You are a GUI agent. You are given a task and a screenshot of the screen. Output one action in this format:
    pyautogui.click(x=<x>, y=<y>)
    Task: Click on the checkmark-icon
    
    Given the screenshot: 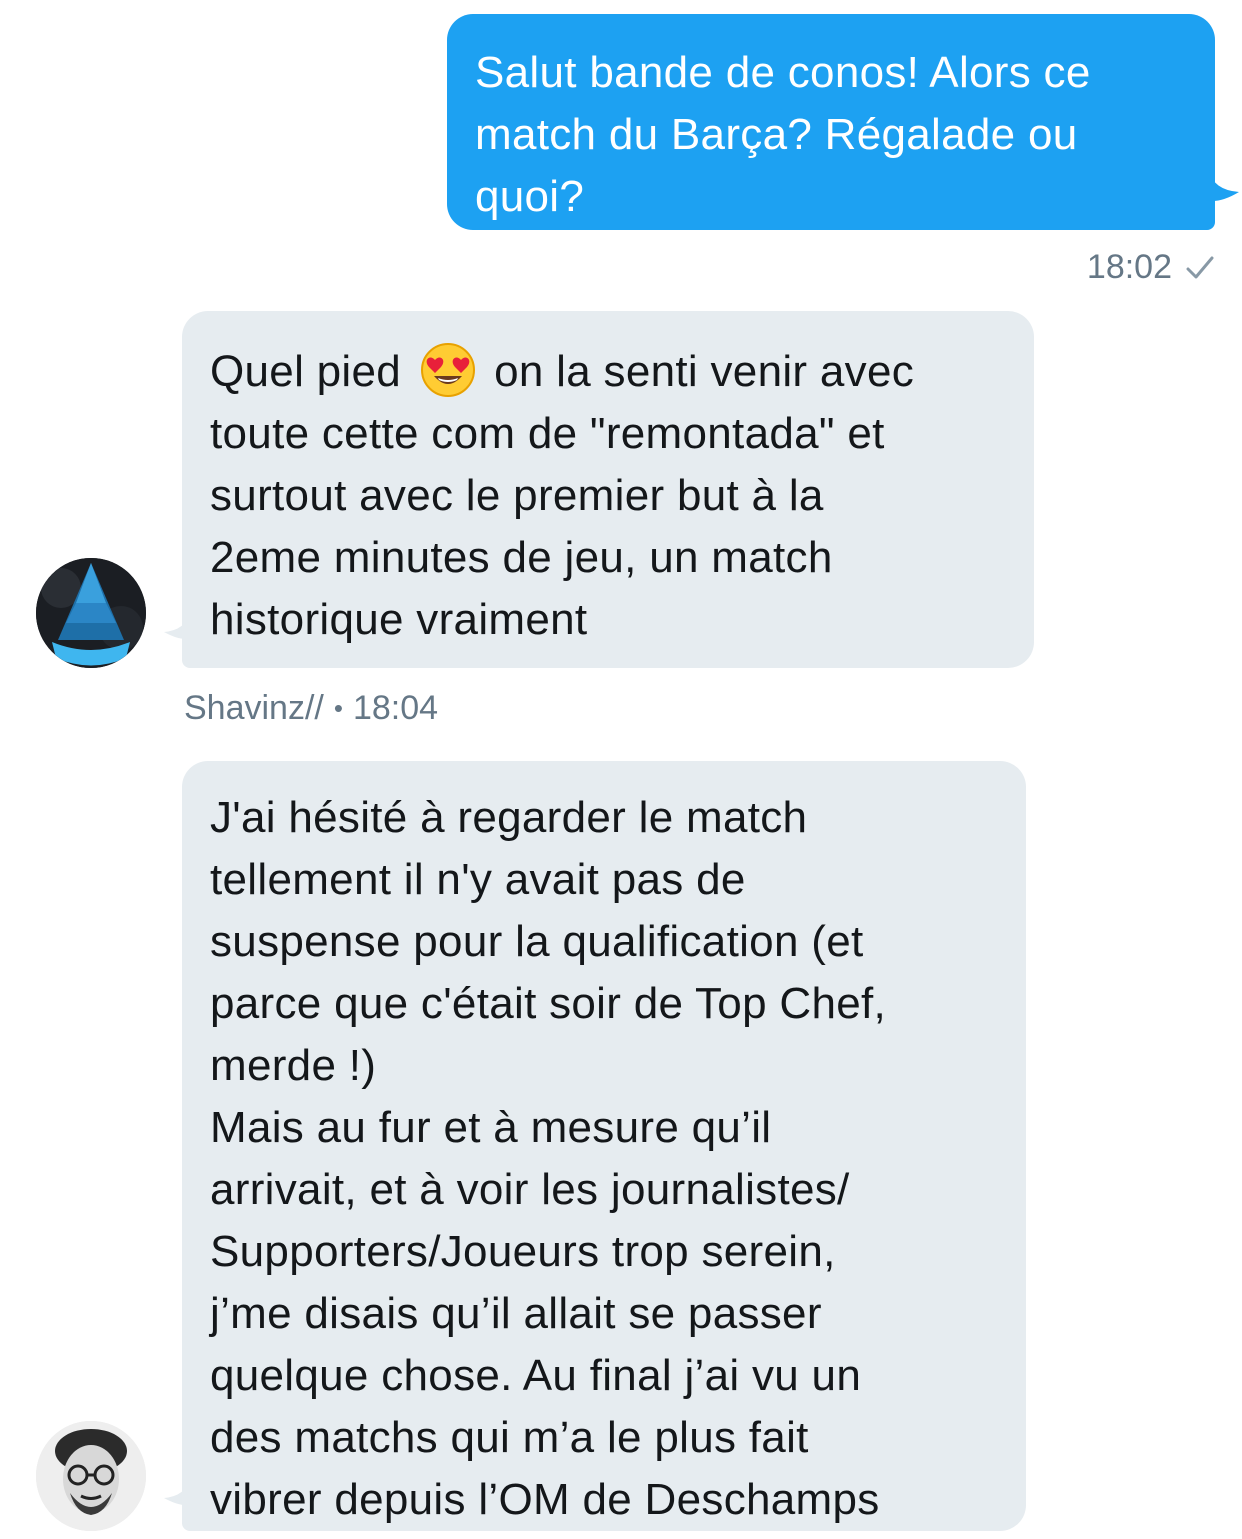 What is the action you would take?
    pyautogui.click(x=1200, y=267)
    